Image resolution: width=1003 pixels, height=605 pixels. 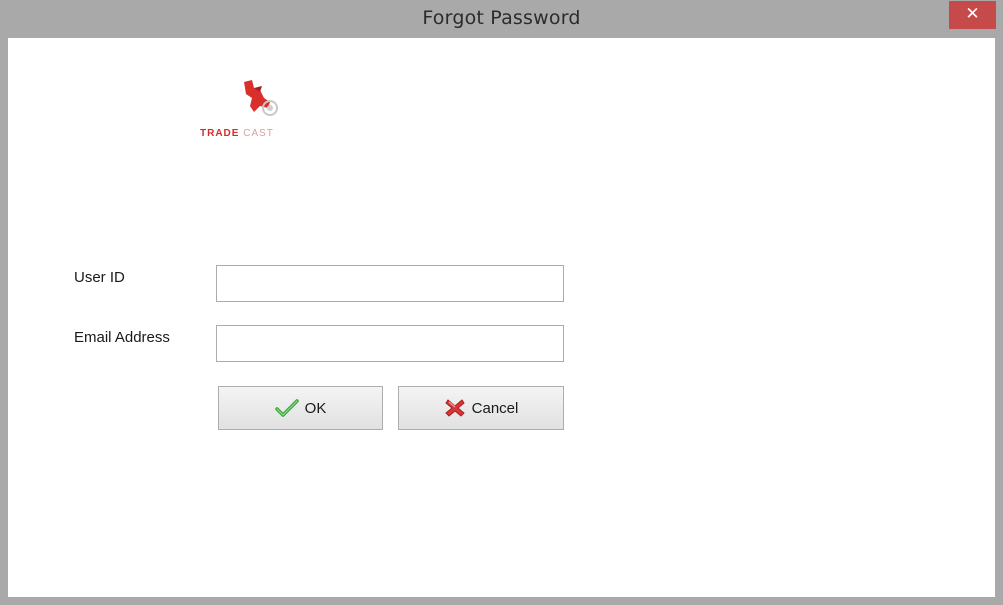 What do you see at coordinates (390, 343) in the screenshot?
I see `email-address-input` at bounding box center [390, 343].